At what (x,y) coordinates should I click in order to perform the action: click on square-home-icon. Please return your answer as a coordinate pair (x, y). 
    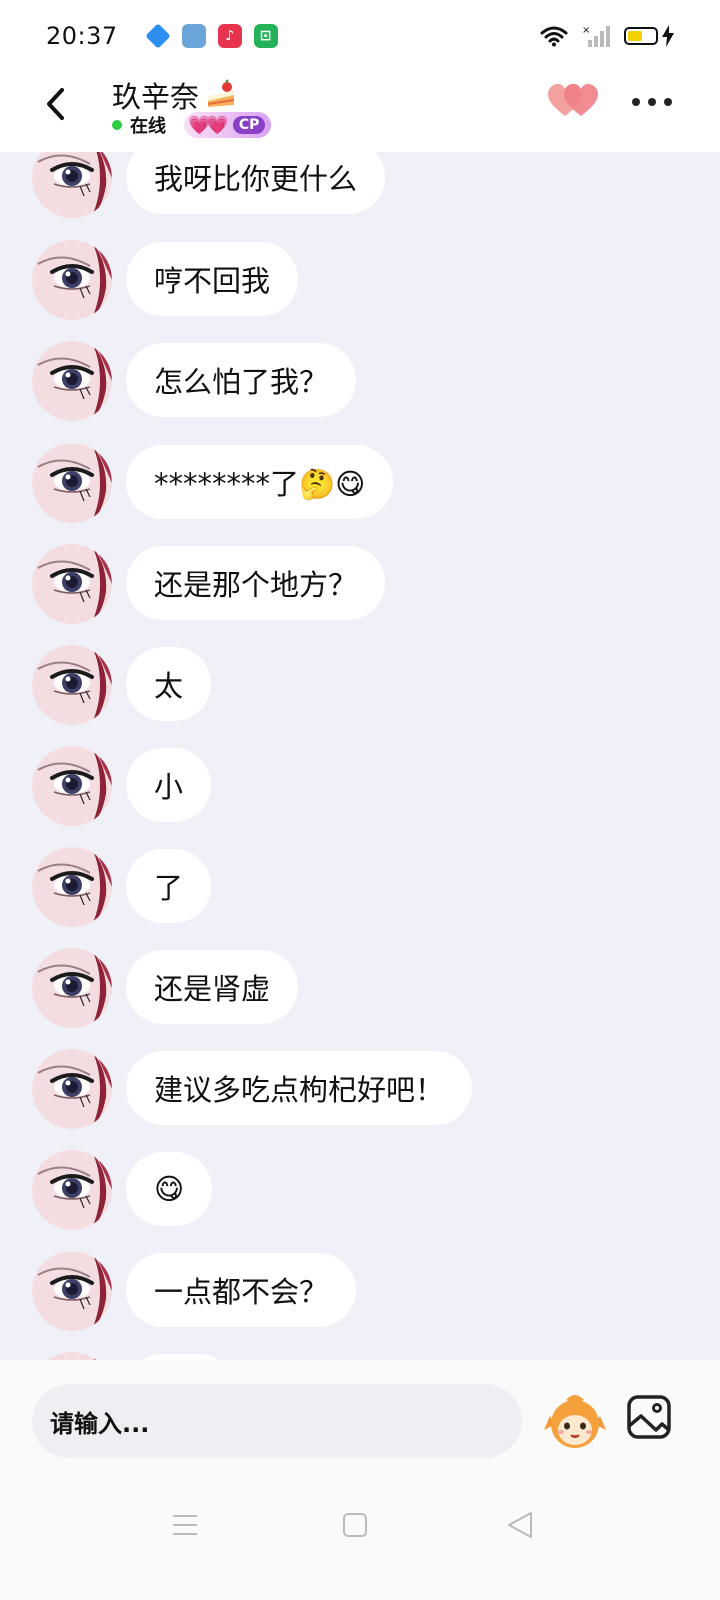
    Looking at the image, I should click on (355, 1525).